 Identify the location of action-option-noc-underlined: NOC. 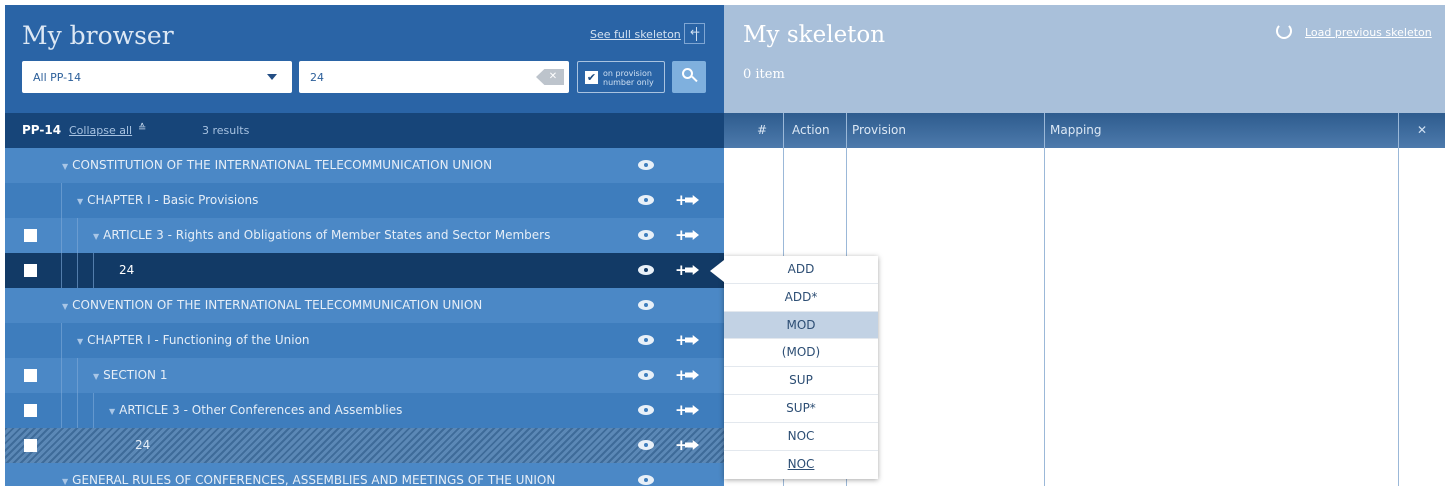
(801, 465).